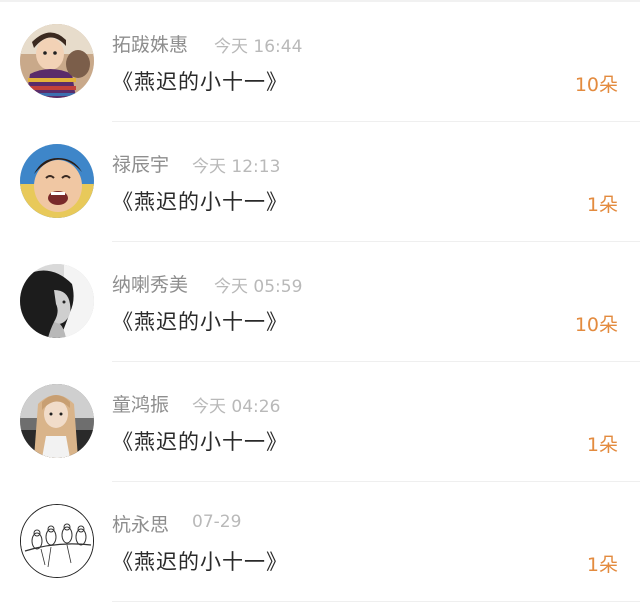 The width and height of the screenshot is (640, 603). I want to click on laughing-child-icon, so click(57, 181).